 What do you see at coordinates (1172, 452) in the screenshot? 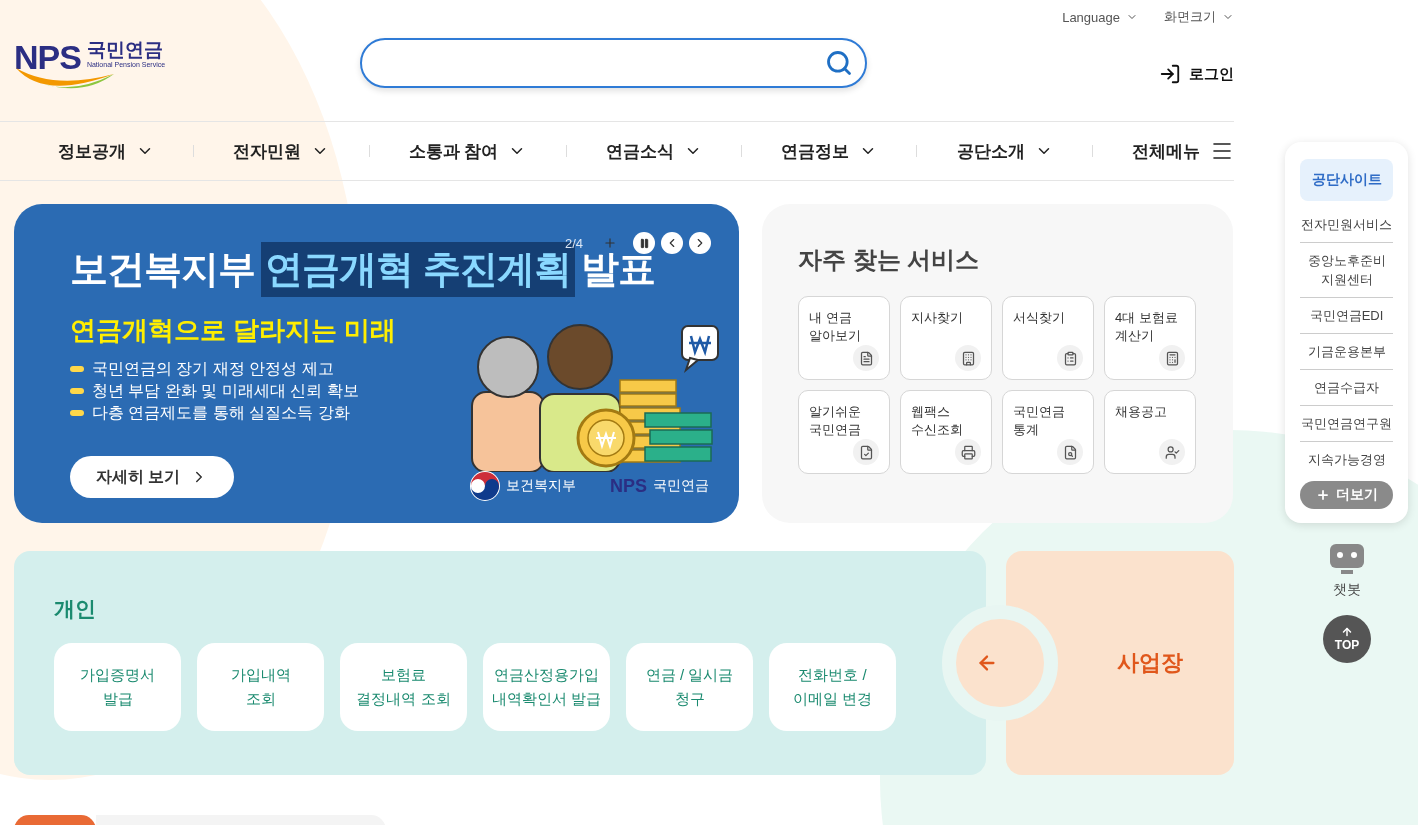
I see `user-check-icon` at bounding box center [1172, 452].